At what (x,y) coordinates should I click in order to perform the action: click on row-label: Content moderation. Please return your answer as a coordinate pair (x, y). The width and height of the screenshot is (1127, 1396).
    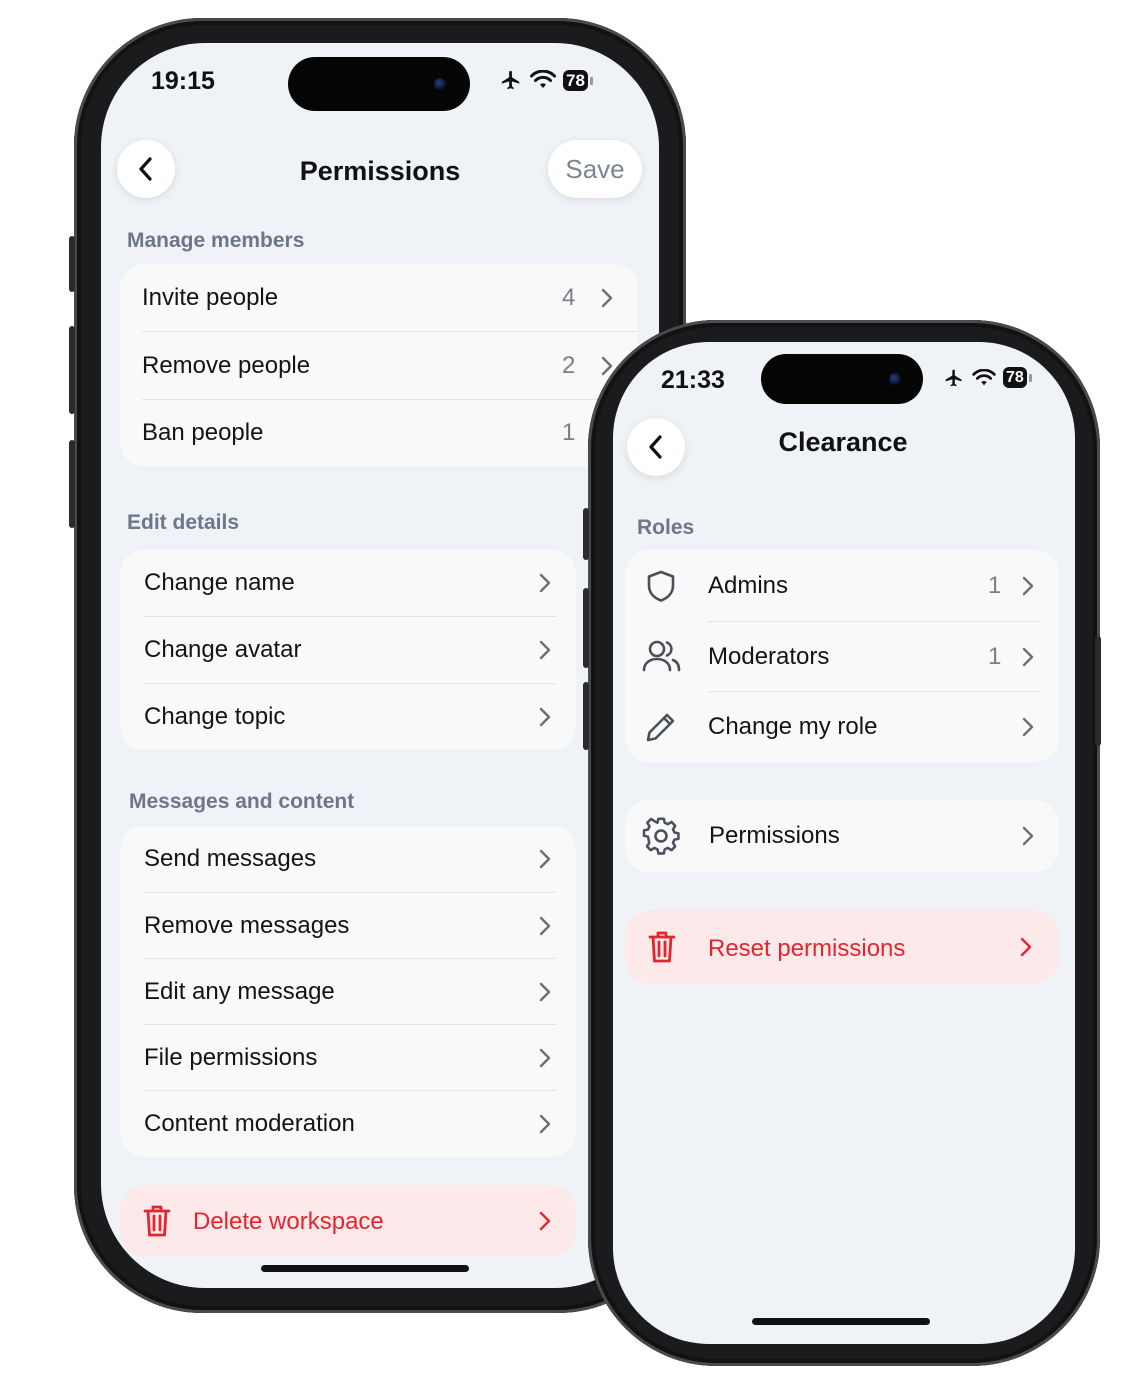
    Looking at the image, I should click on (249, 1123).